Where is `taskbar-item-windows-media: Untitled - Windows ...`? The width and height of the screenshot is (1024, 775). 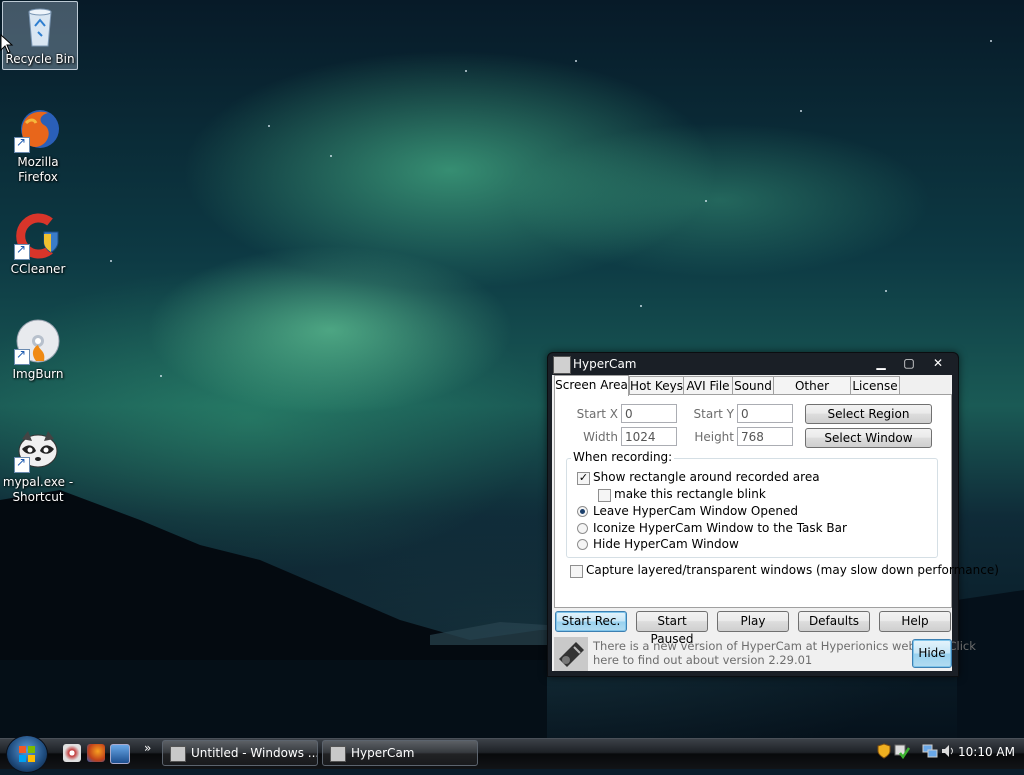 taskbar-item-windows-media: Untitled - Windows ... is located at coordinates (240, 753).